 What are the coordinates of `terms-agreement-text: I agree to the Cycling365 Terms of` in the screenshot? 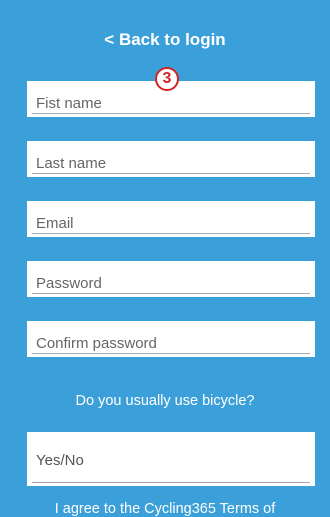 It's located at (165, 509).